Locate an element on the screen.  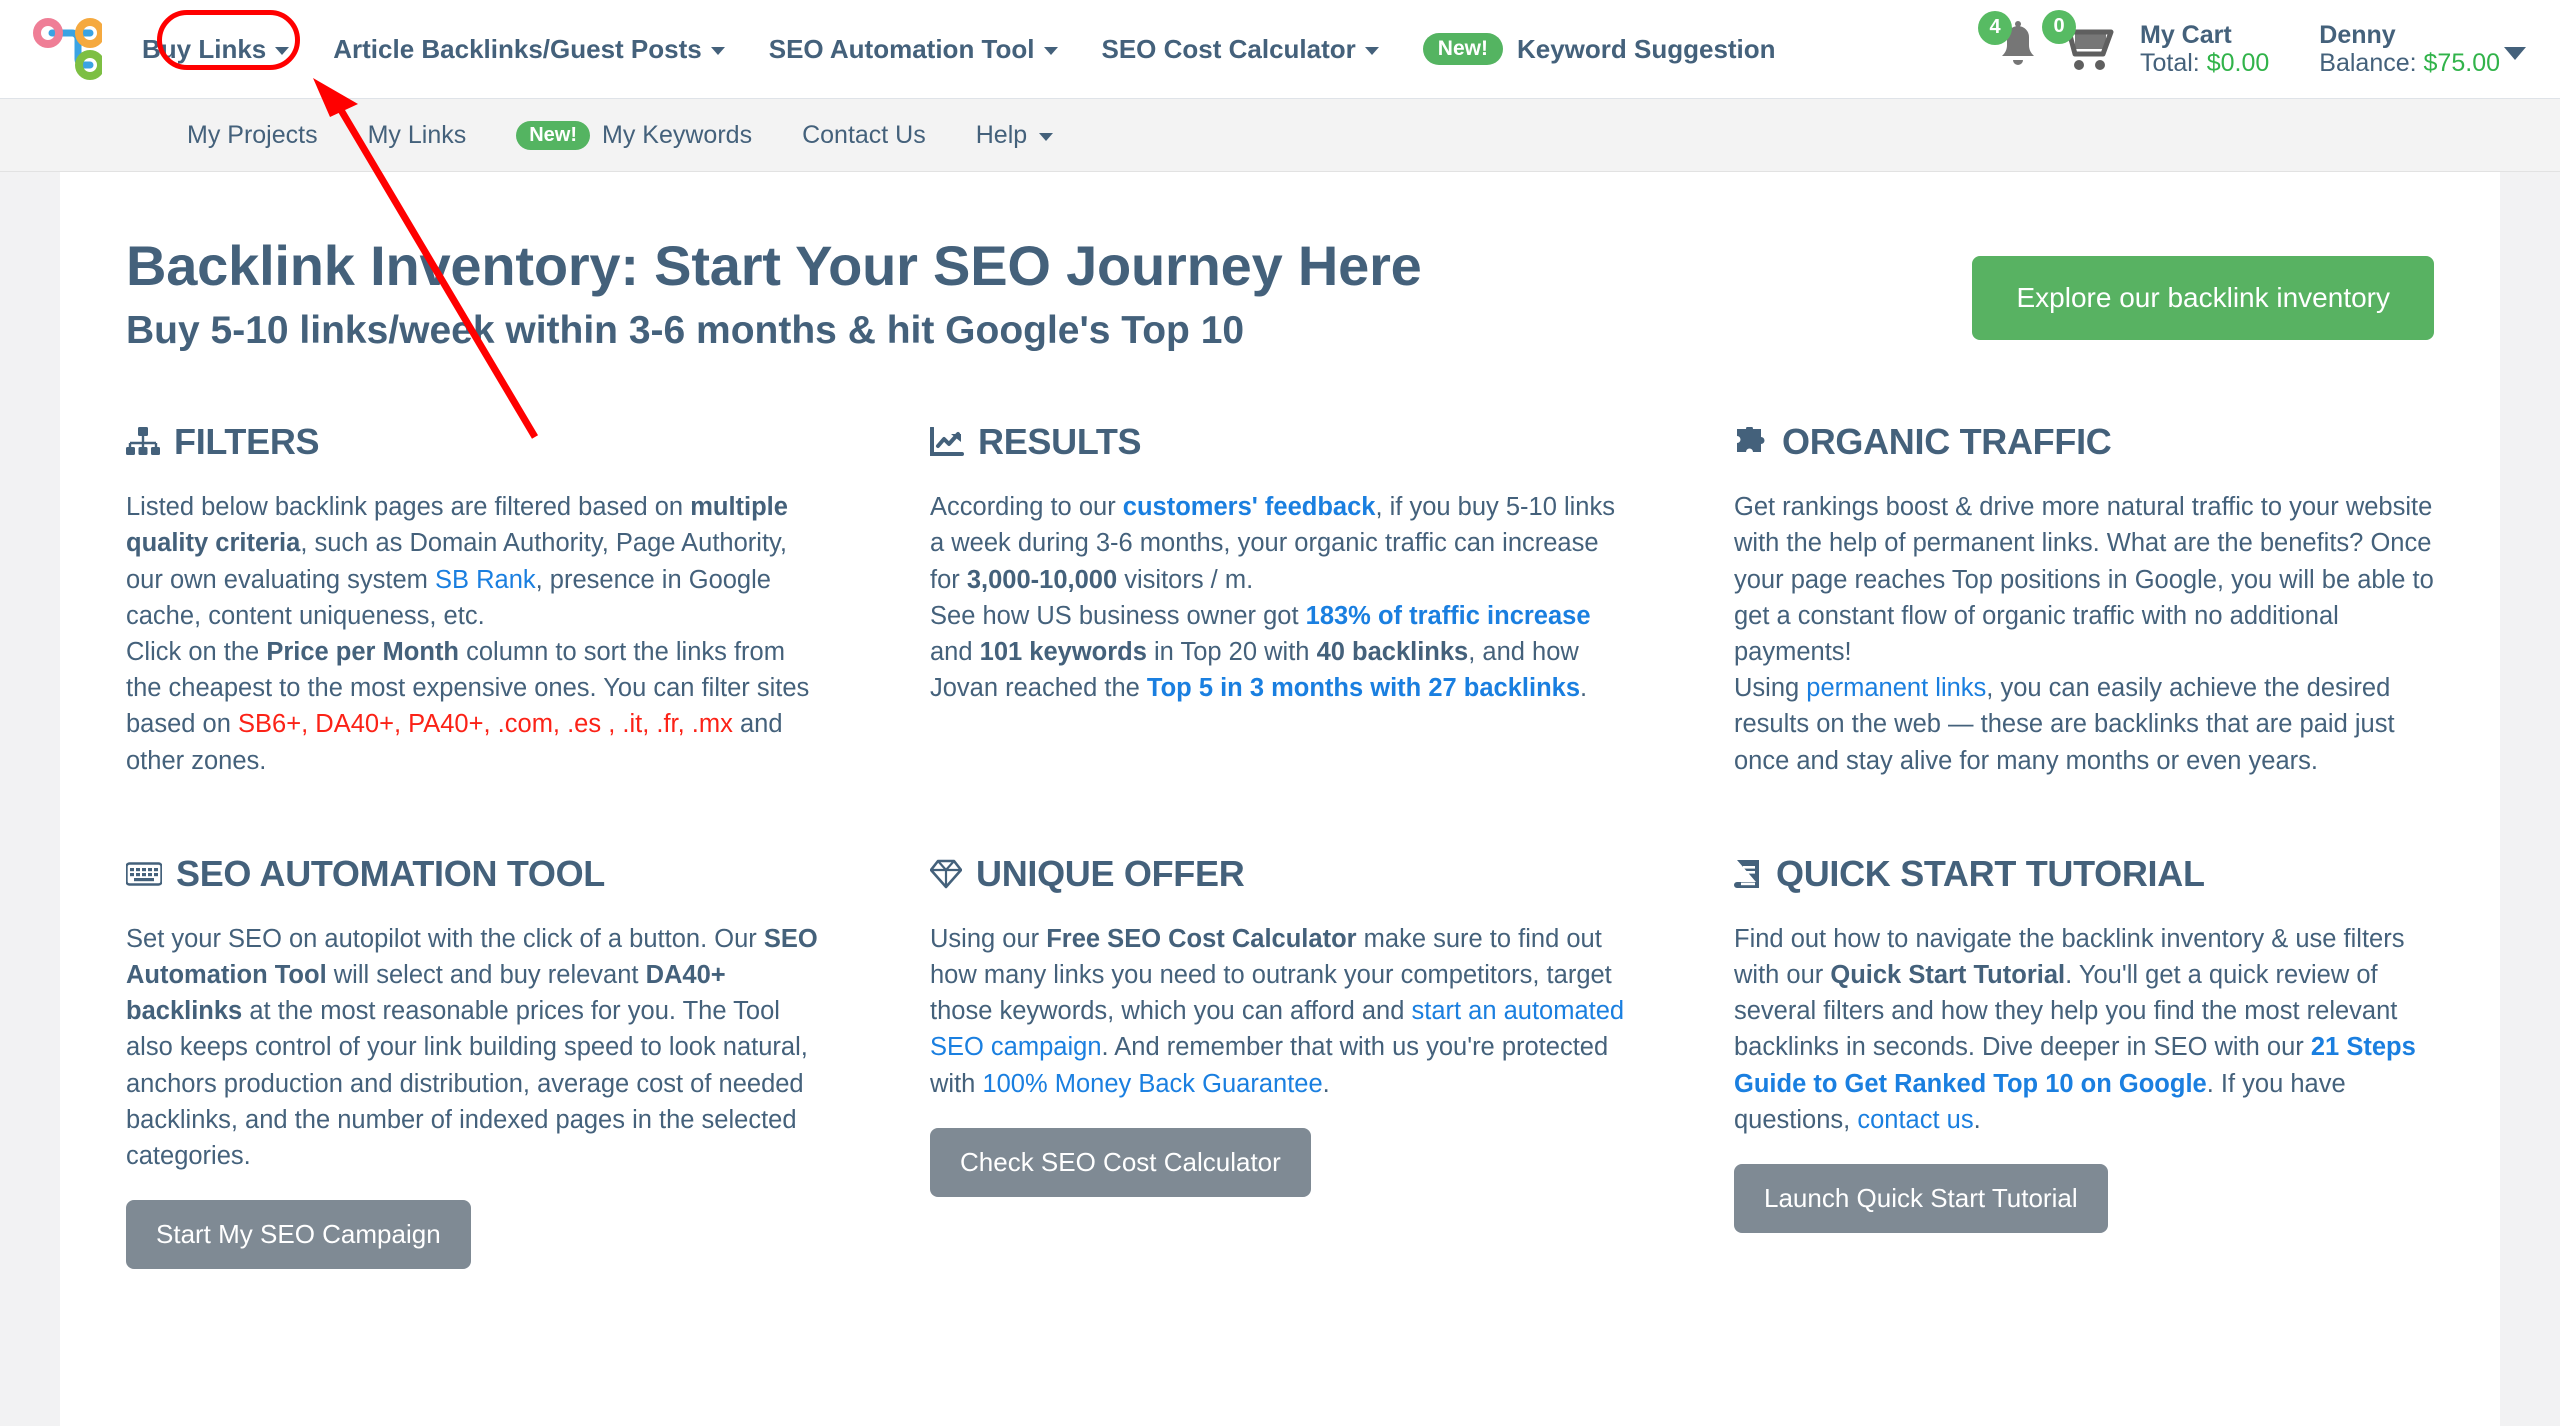
menu-item-seo-cost-calculator: SEO Cost Calculator is located at coordinates (1240, 49).